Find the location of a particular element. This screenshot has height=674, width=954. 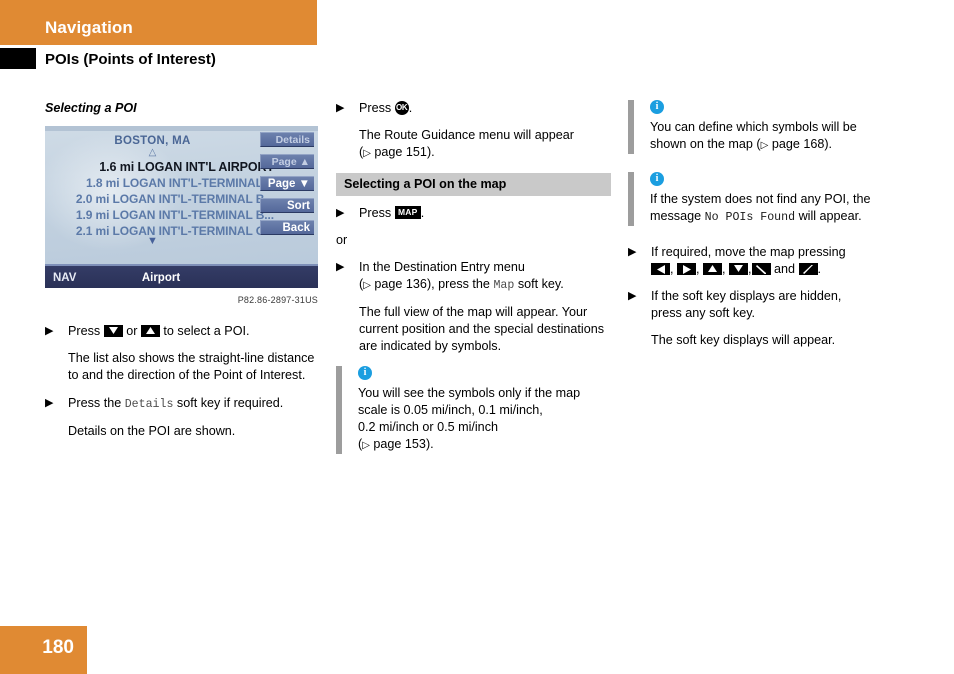

poi-distance: 1.8 mi is located at coordinates (103, 183).